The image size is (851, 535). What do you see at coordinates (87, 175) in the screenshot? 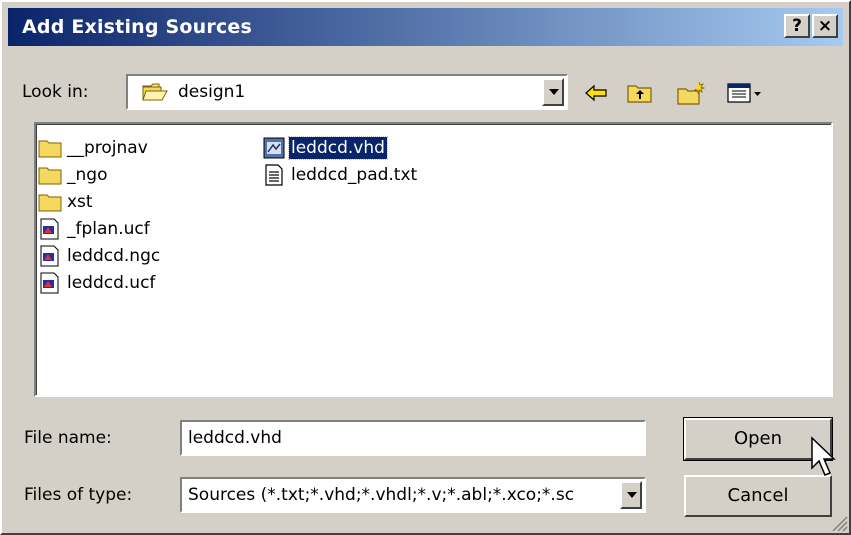
I see `file-name: _ngo` at bounding box center [87, 175].